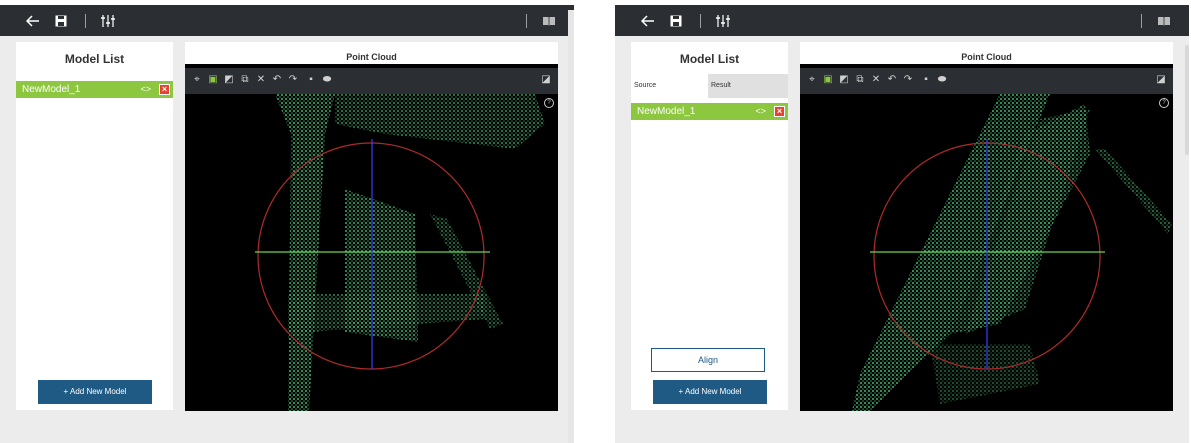  I want to click on cloud-debris, so click(985, 374).